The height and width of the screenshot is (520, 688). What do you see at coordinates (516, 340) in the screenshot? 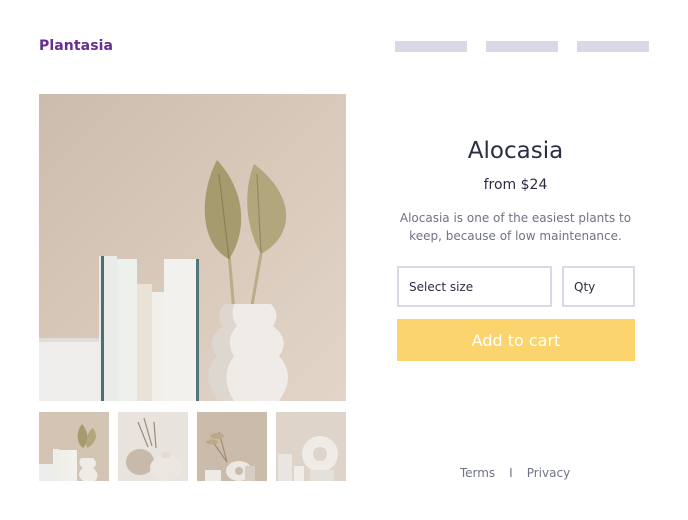
I see `add-to-cart-button: Add to cart` at bounding box center [516, 340].